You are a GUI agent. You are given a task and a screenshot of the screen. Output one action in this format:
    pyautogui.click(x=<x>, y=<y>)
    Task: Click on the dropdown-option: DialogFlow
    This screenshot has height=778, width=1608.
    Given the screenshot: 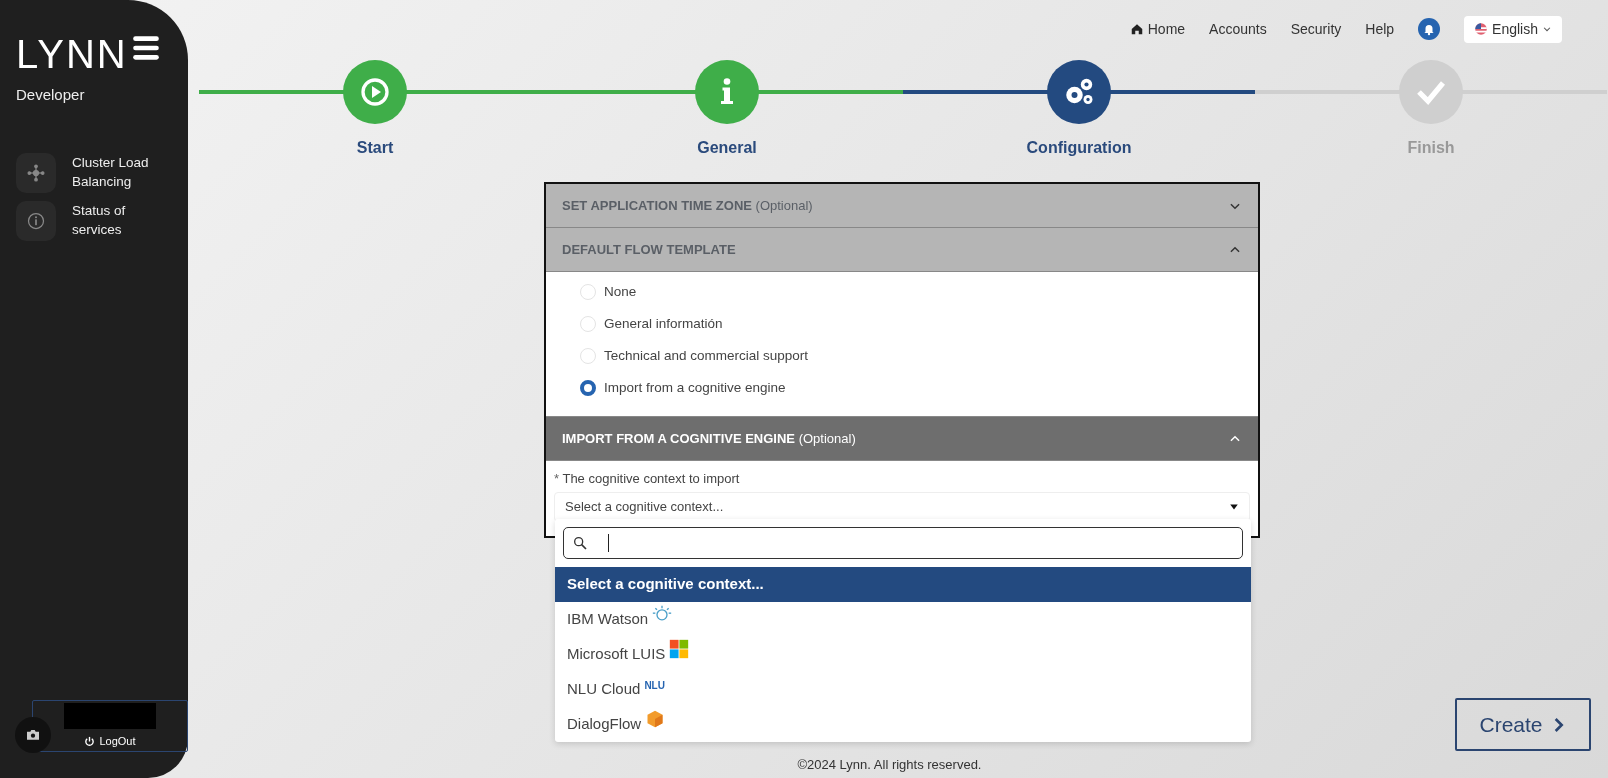 What is the action you would take?
    pyautogui.click(x=903, y=724)
    